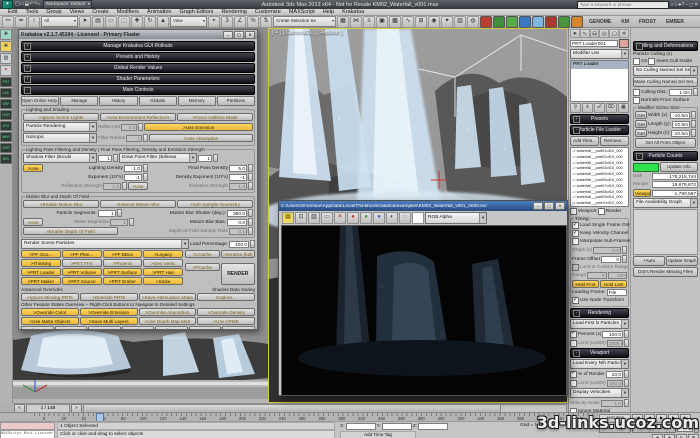 The width and height of the screenshot is (700, 438). What do you see at coordinates (456, 217) in the screenshot?
I see `channel-dropdown: RGB Alpha` at bounding box center [456, 217].